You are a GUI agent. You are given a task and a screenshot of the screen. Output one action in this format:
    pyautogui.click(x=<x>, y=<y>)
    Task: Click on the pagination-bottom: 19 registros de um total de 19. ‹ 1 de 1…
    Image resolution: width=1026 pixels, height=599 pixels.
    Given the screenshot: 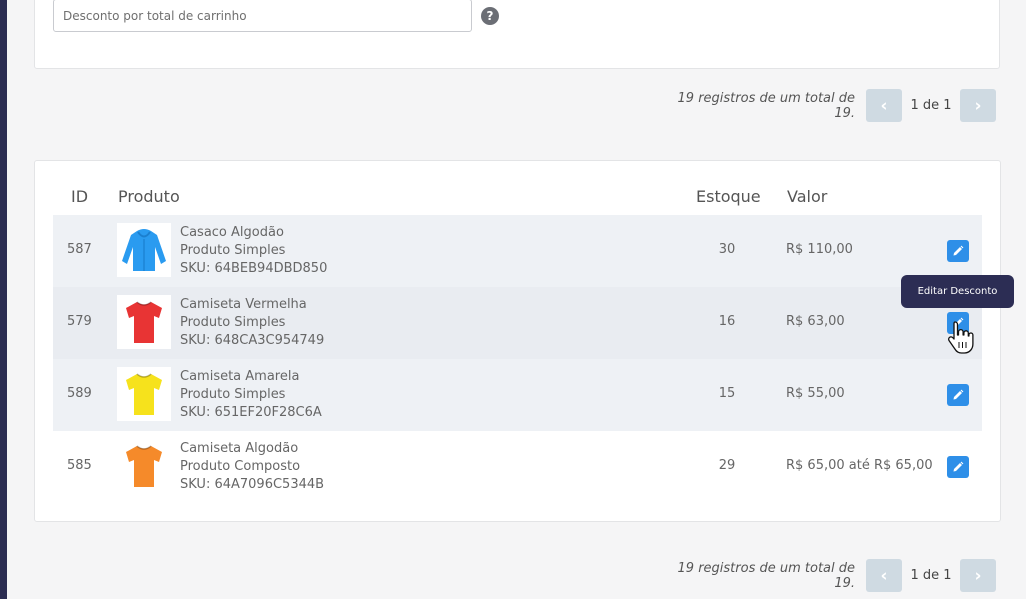 What is the action you would take?
    pyautogui.click(x=828, y=575)
    